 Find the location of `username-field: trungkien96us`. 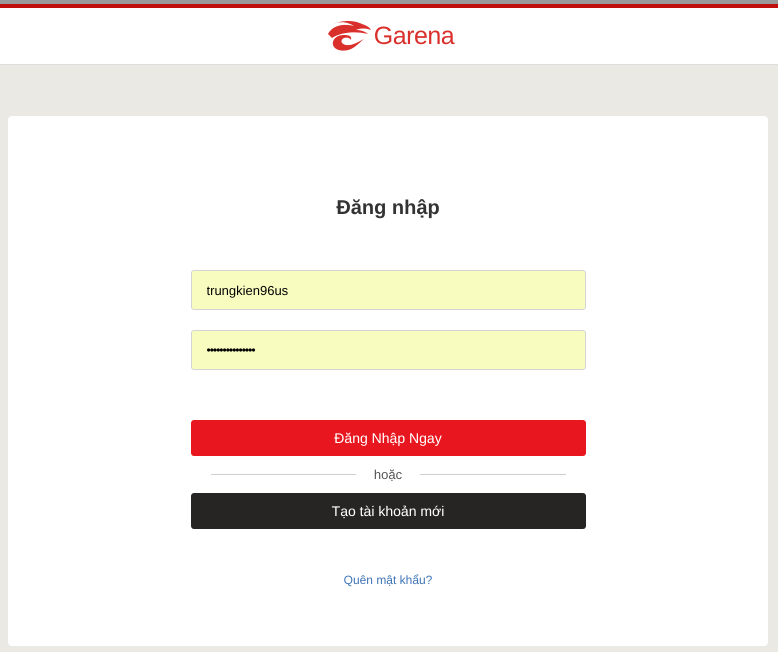

username-field: trungkien96us is located at coordinates (388, 290).